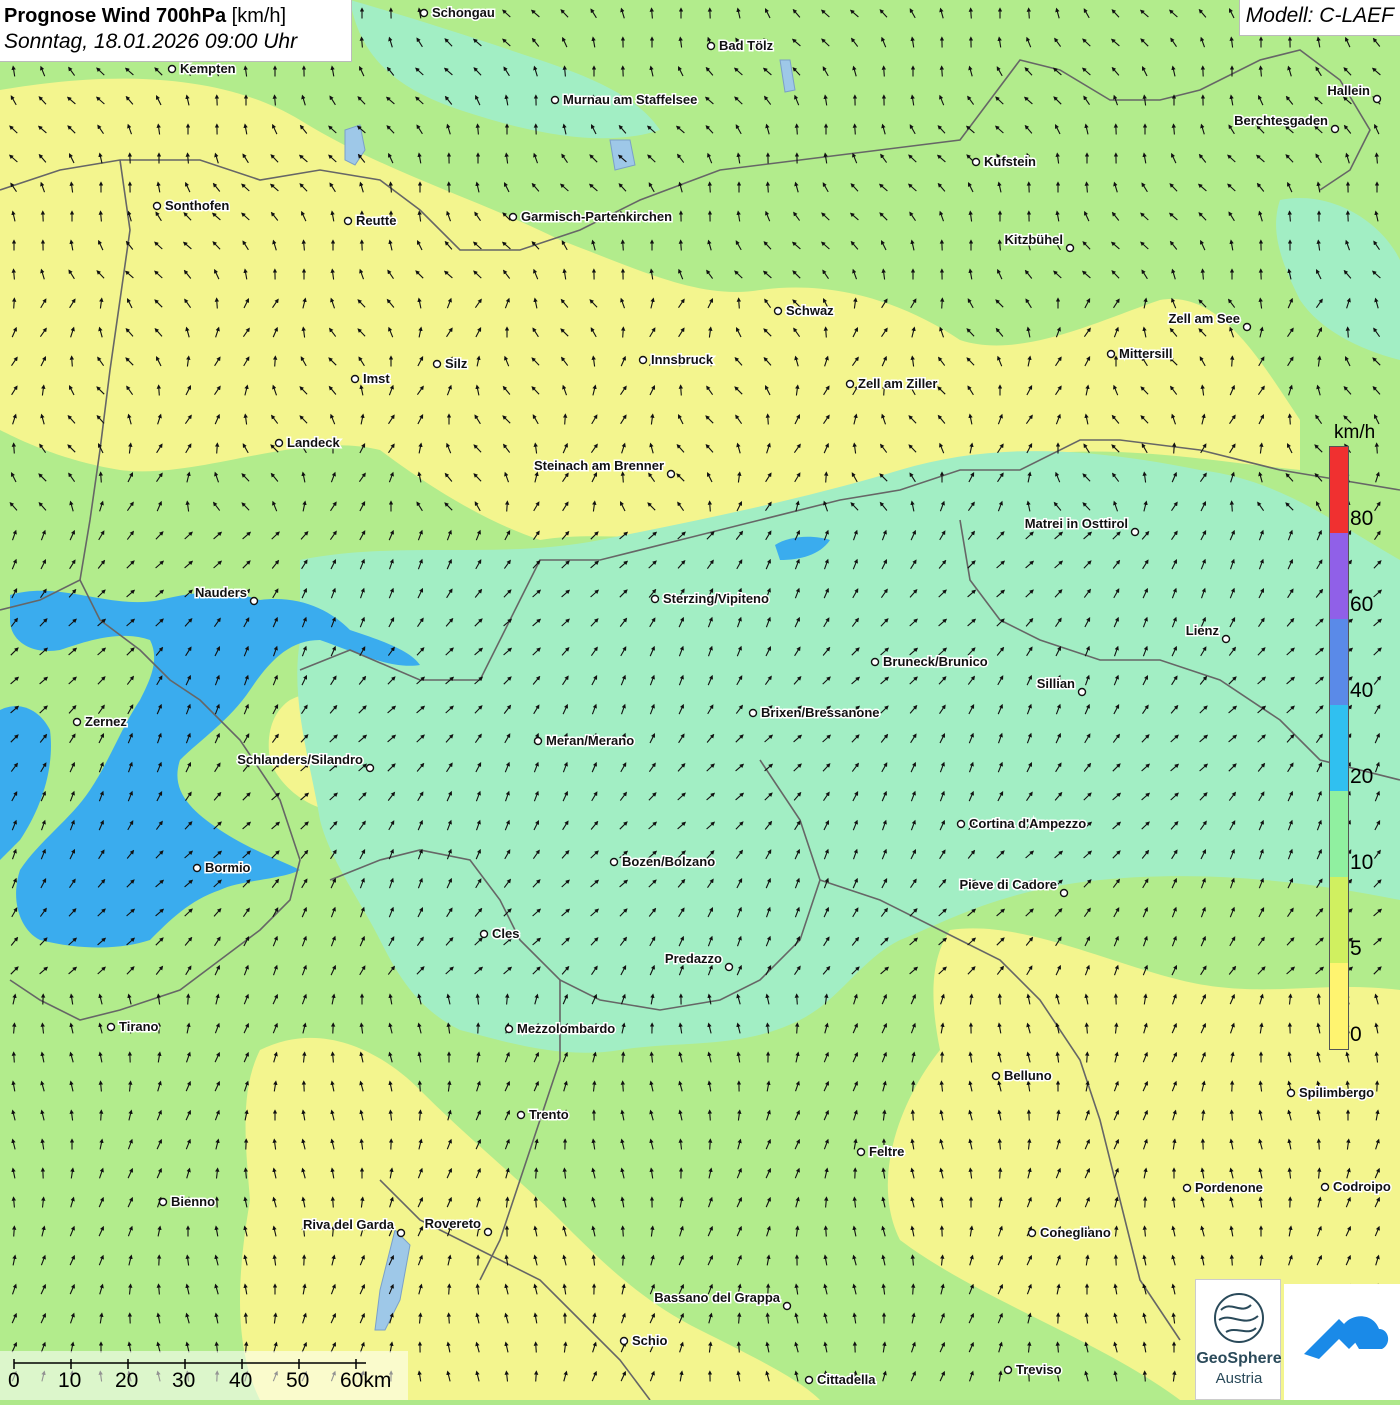 The image size is (1400, 1405). Describe the element at coordinates (1239, 1315) in the screenshot. I see `geosphere-emblem-icon` at that location.